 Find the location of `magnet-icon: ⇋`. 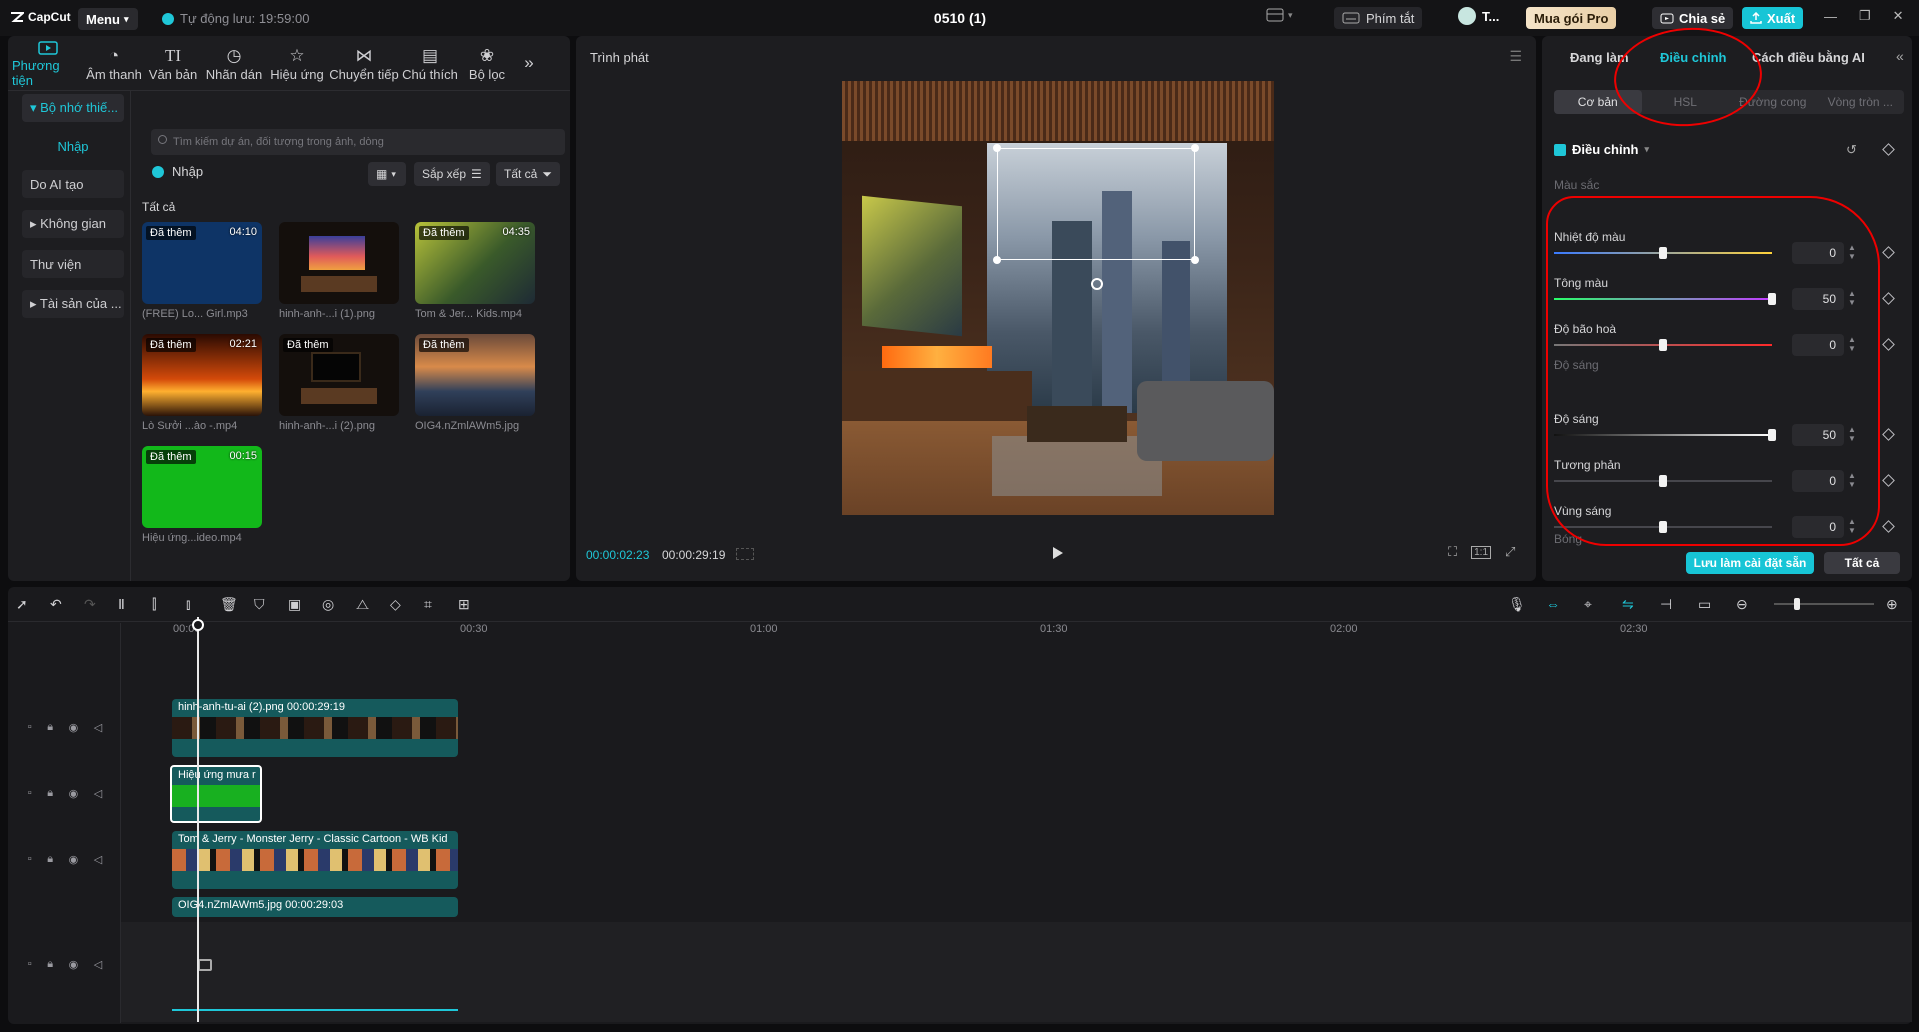

magnet-icon: ⇋ is located at coordinates (1635, 604).